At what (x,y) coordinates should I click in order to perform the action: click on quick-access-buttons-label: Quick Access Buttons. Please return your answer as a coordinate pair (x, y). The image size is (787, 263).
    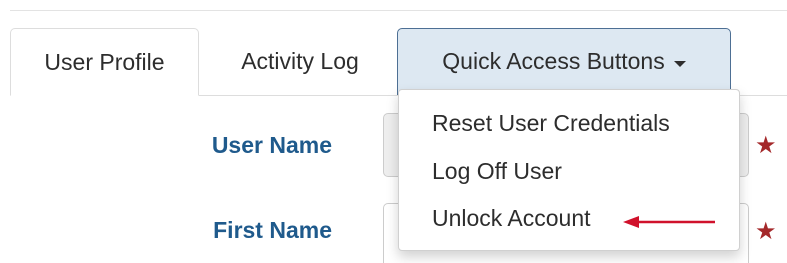
    Looking at the image, I should click on (553, 61).